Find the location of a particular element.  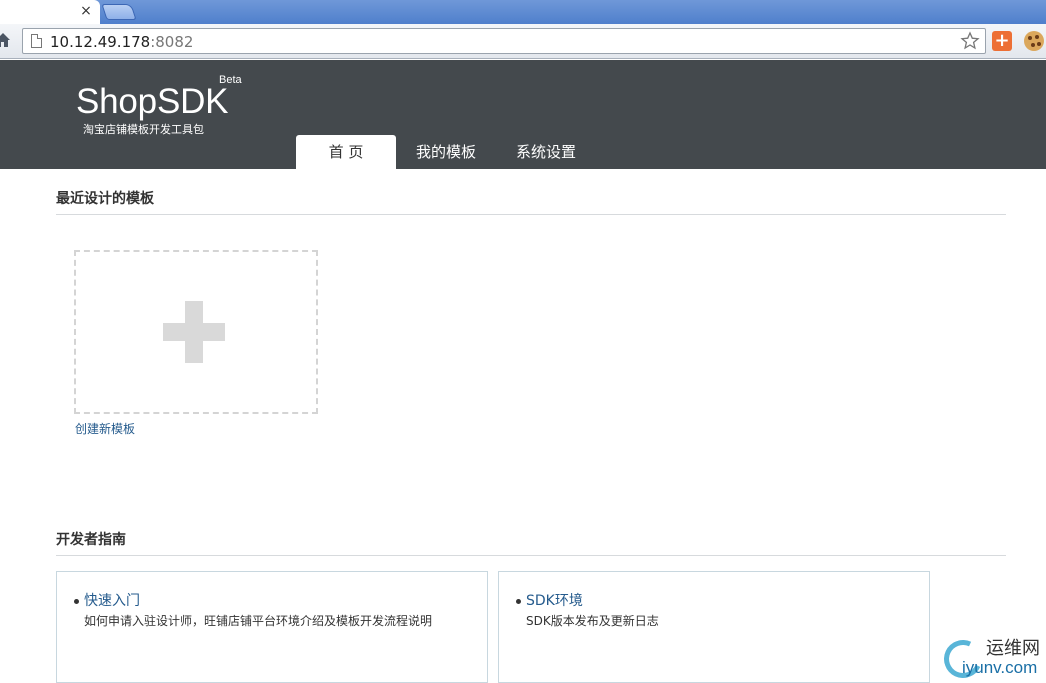

guide-card-sdk-environment: SDK环境 SDK版本发布及更新日志 is located at coordinates (714, 627).